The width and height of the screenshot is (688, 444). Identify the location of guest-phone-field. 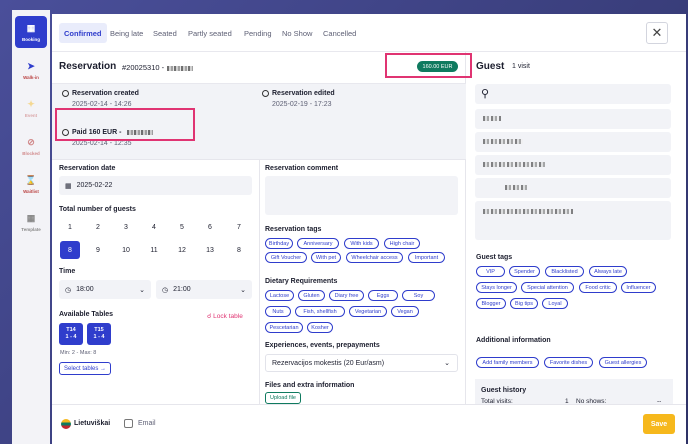
(573, 142).